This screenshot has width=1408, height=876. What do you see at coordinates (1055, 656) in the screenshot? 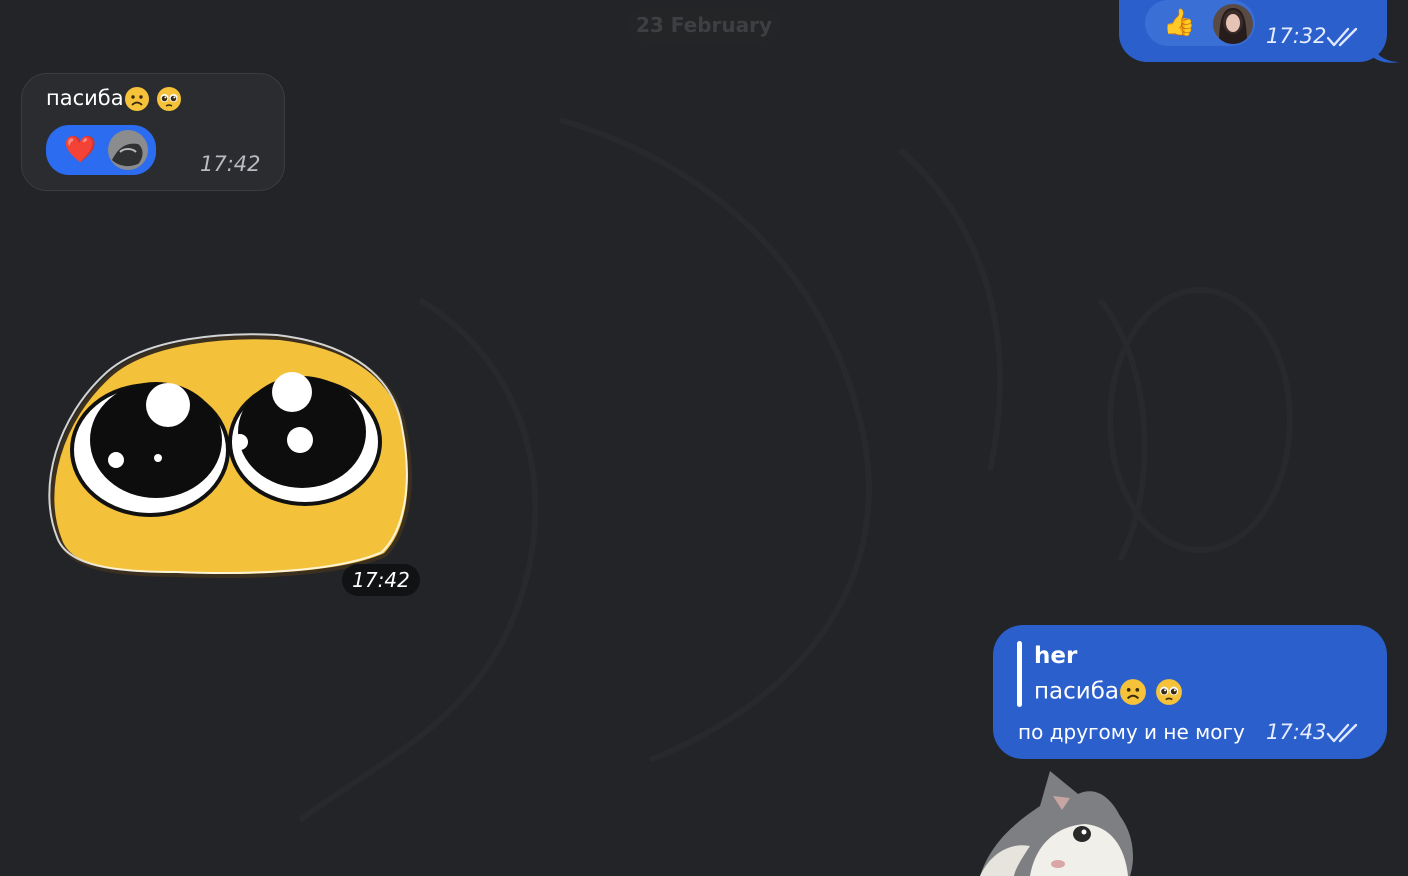
I see `reply-author: her` at bounding box center [1055, 656].